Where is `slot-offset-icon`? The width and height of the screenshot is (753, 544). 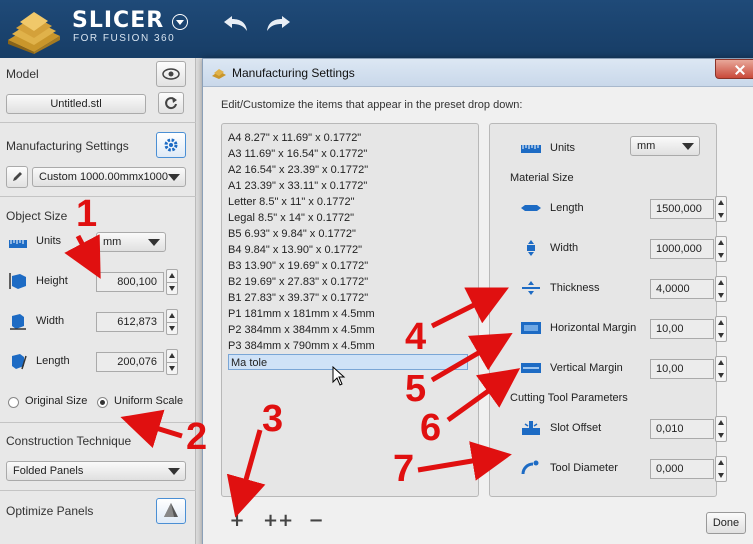 slot-offset-icon is located at coordinates (531, 428).